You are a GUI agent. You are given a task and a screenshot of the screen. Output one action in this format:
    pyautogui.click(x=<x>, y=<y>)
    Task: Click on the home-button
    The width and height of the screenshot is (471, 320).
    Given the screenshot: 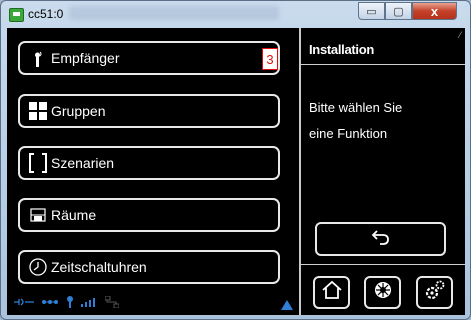 What is the action you would take?
    pyautogui.click(x=331, y=292)
    